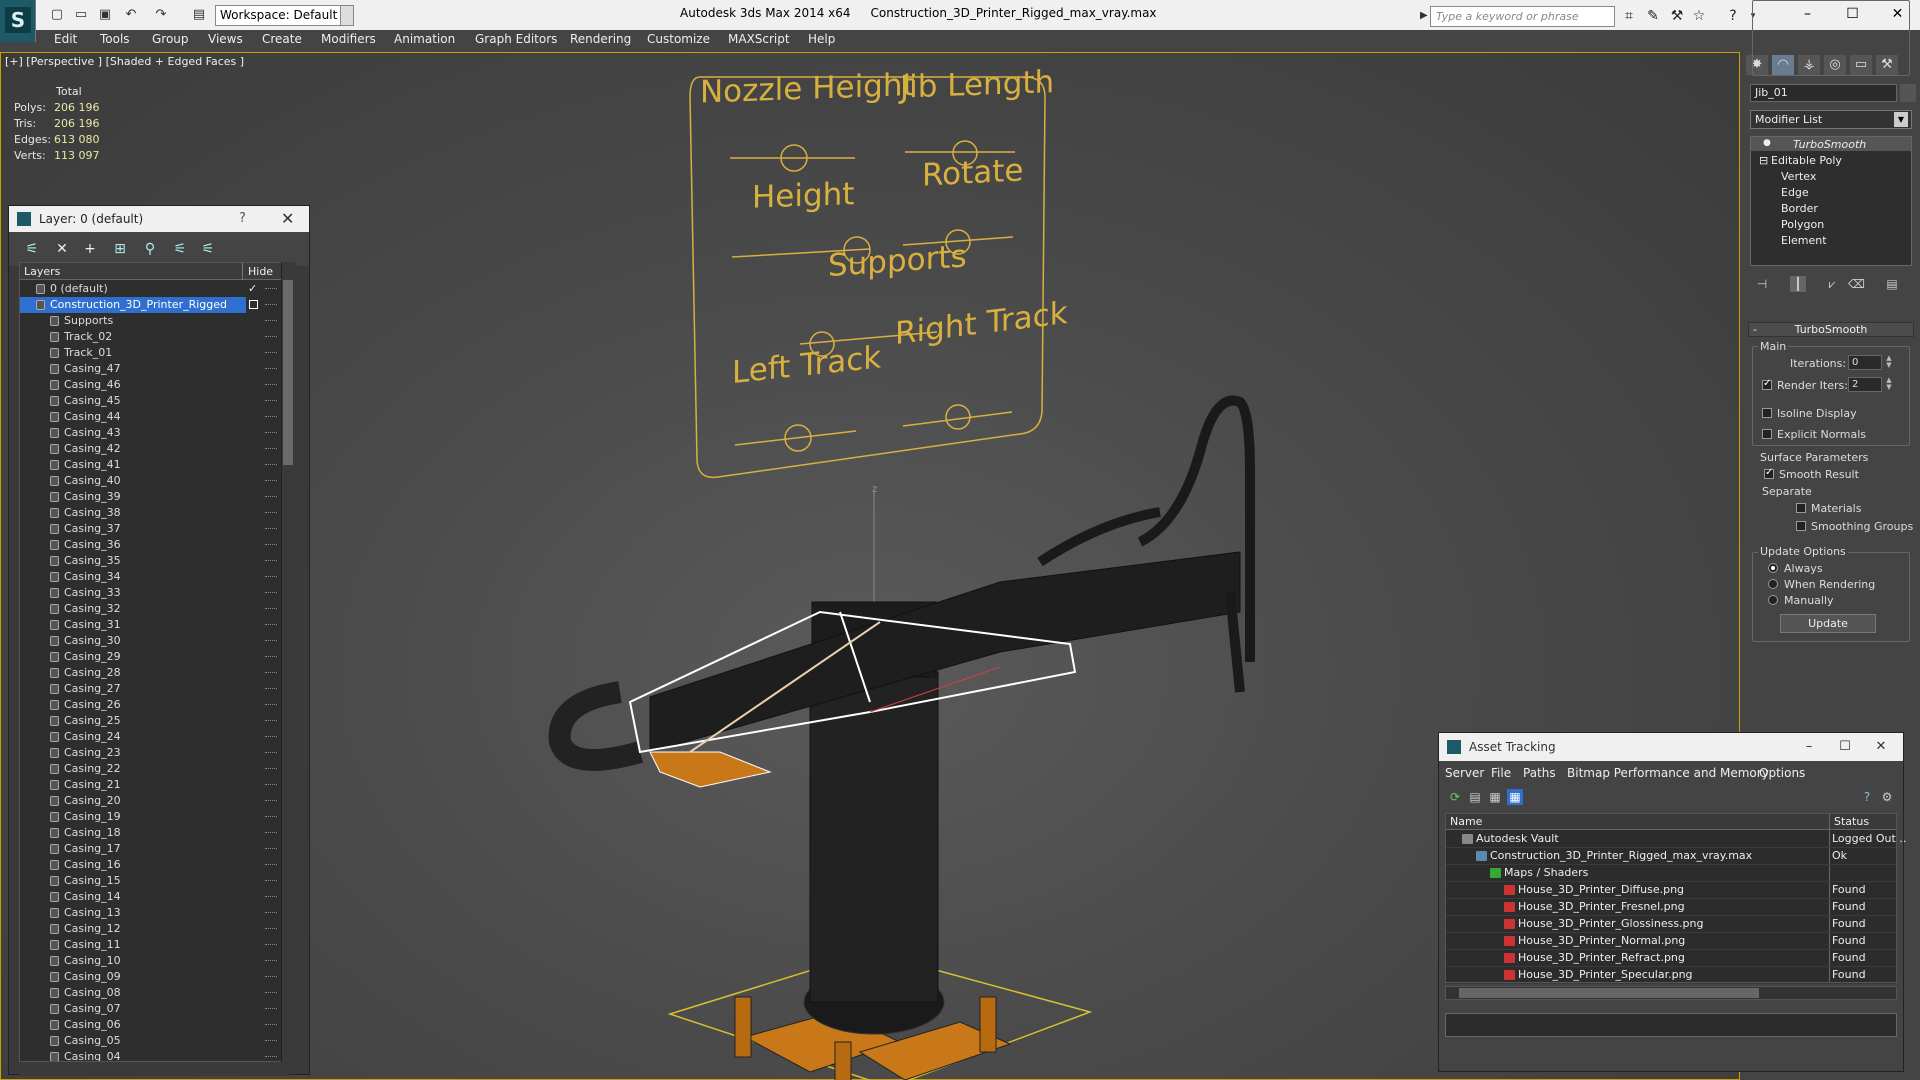 The height and width of the screenshot is (1080, 1920). Describe the element at coordinates (282, 15) in the screenshot. I see `workspace-dropdown: Workspace: Default` at that location.